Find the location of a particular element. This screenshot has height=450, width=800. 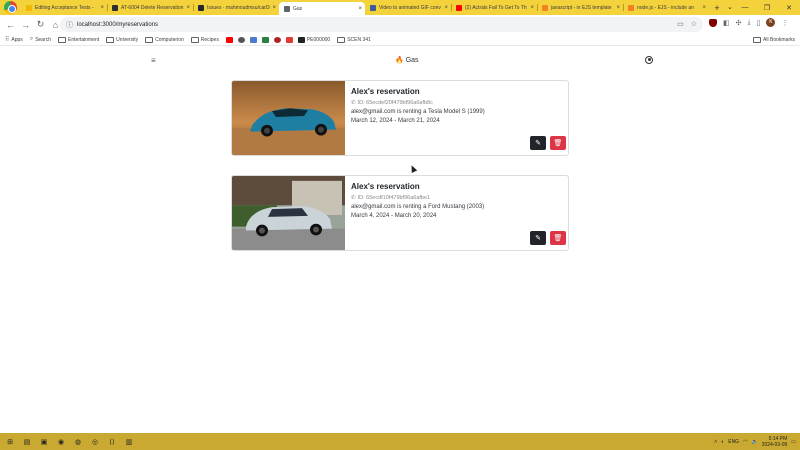

browser-tab: Issues · mahmoudmsu/carDi × is located at coordinates (236, 7).